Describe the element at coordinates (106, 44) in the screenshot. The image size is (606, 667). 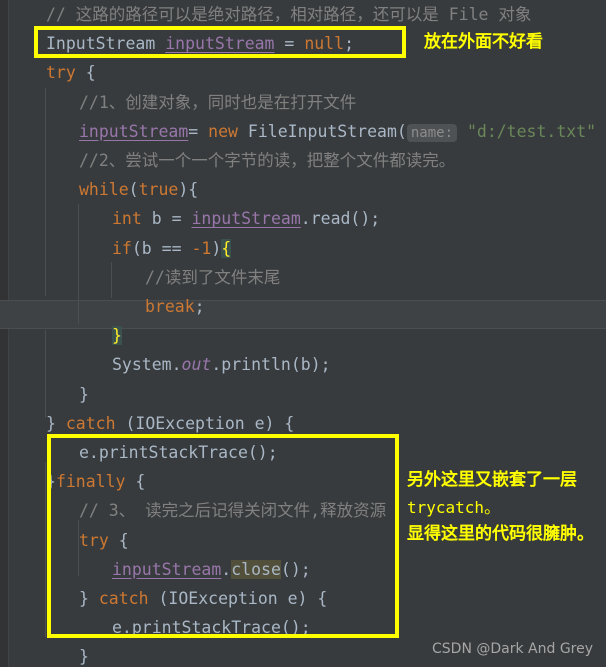
I see `code-token: InputStream` at that location.